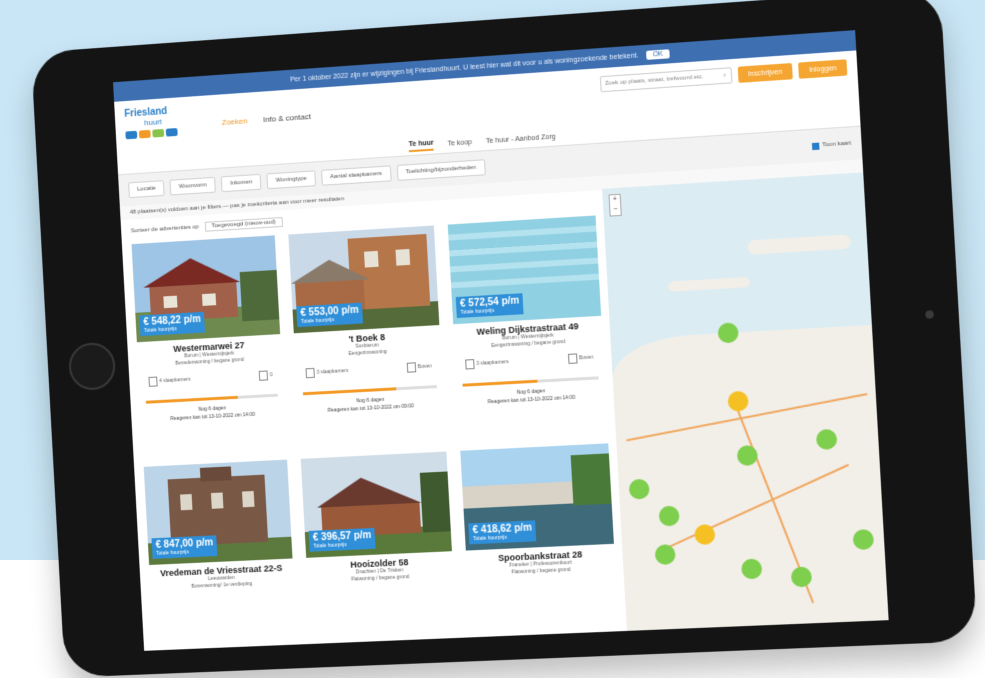  I want to click on search-icon: ⌕, so click(725, 75).